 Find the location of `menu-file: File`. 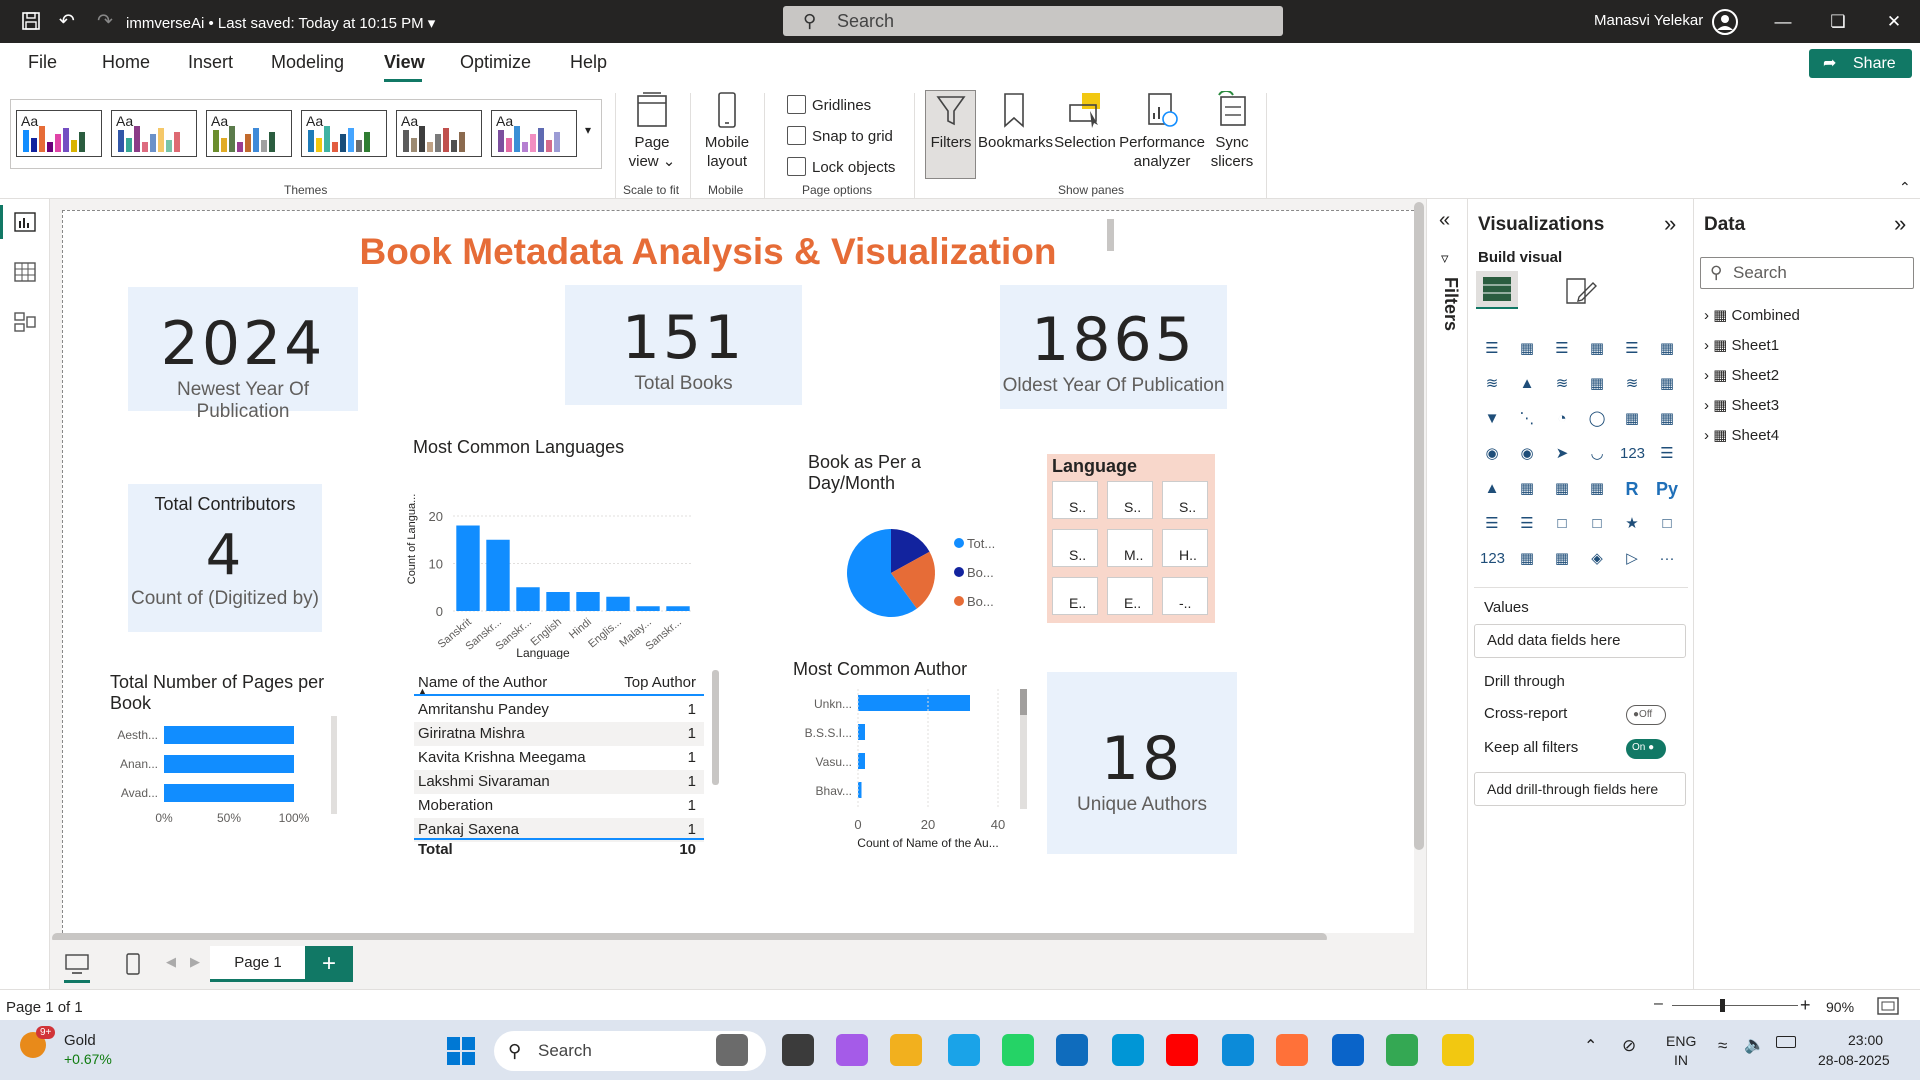

menu-file: File is located at coordinates (42, 62).